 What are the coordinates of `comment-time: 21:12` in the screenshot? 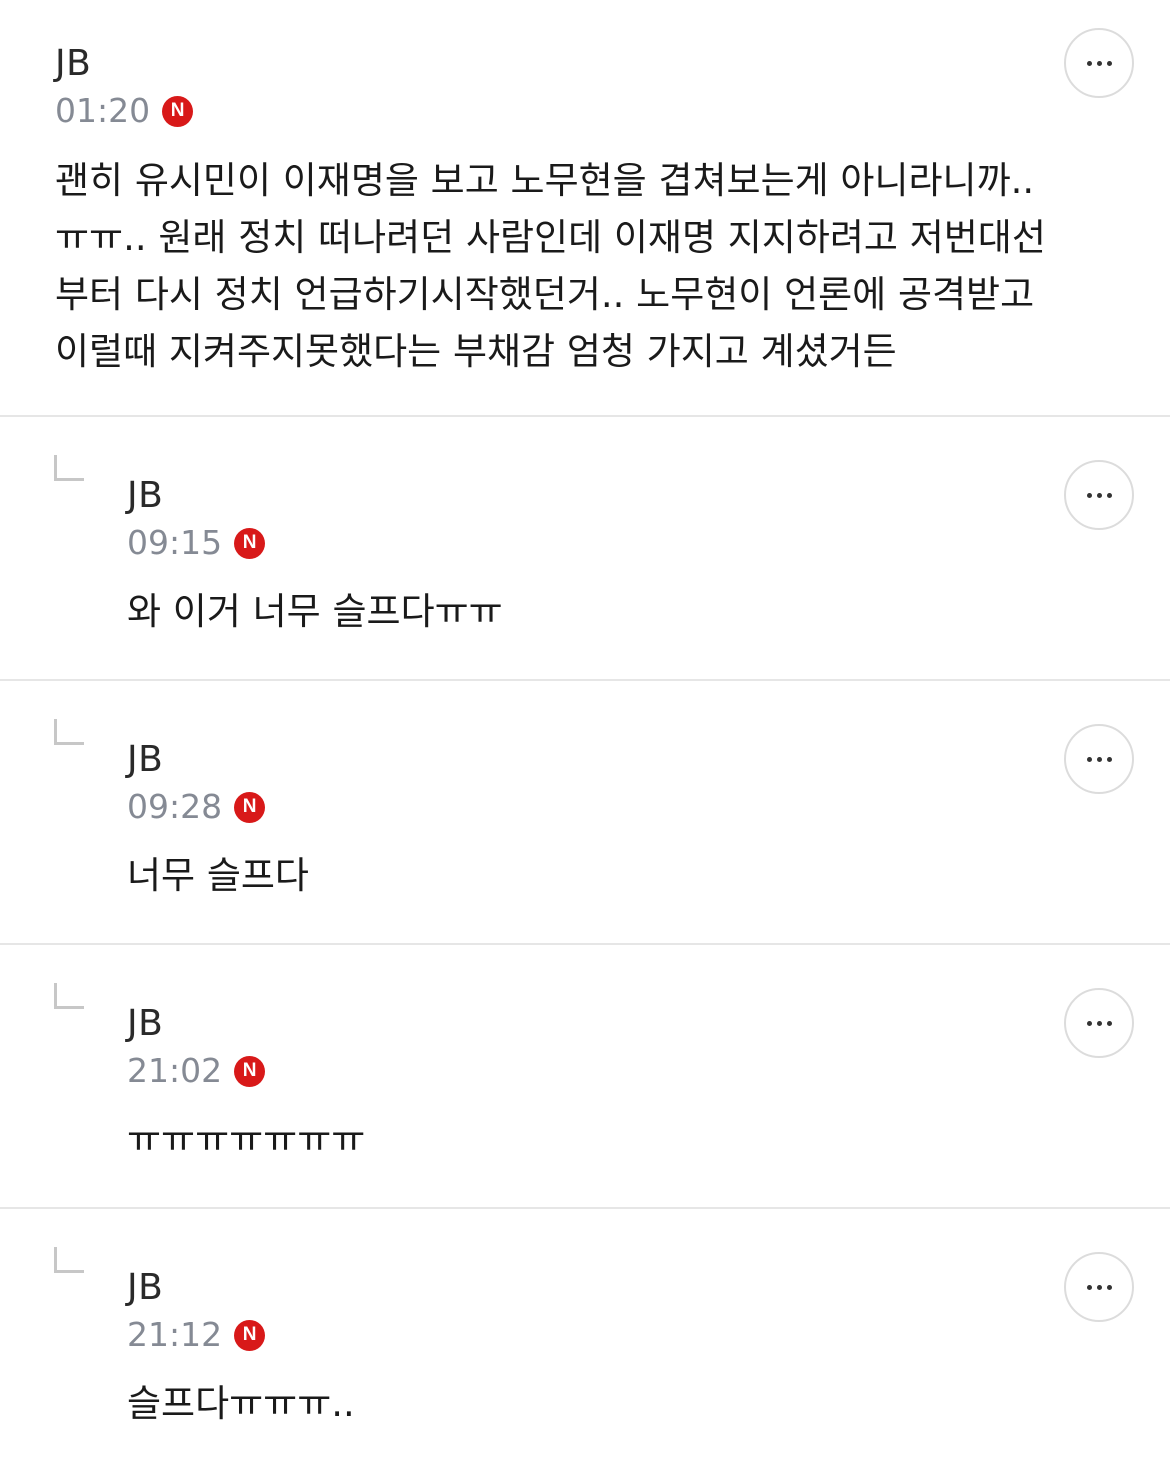 It's located at (175, 1334).